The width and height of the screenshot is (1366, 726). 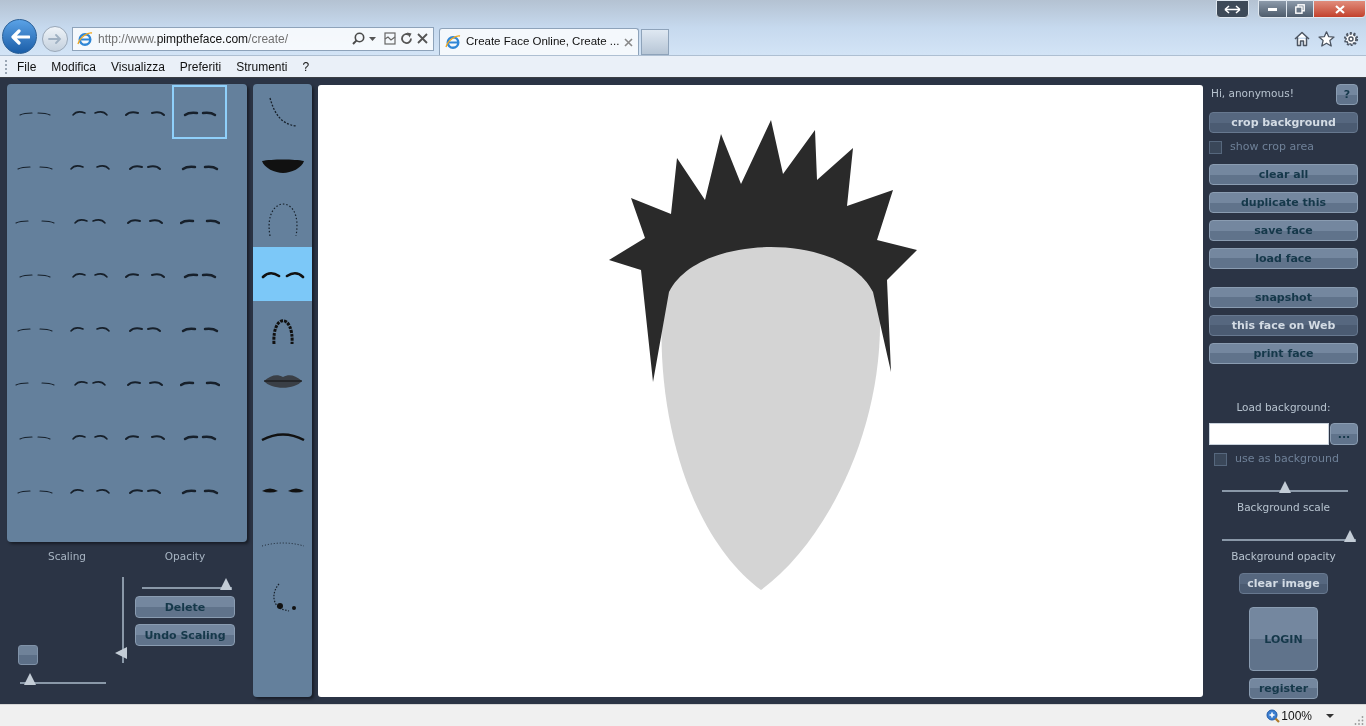 I want to click on menu-item: Visualizza, so click(x=138, y=66).